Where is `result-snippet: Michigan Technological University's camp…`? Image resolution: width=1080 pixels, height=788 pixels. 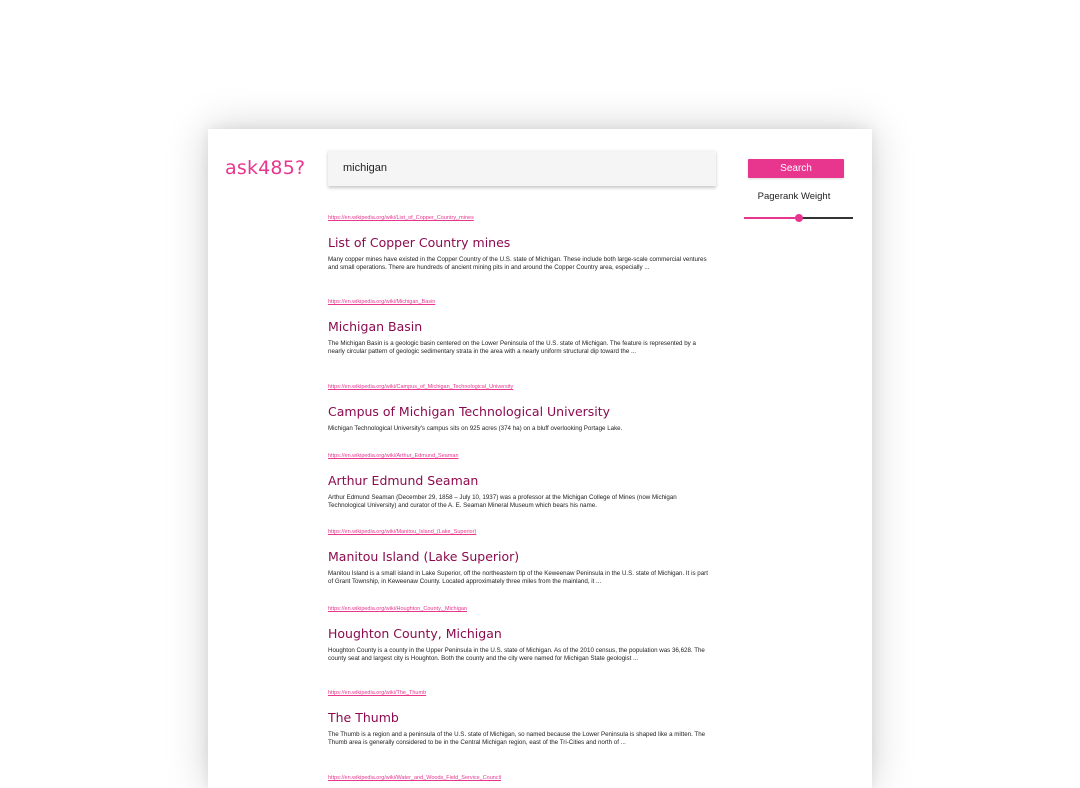 result-snippet: Michigan Technological University's camp… is located at coordinates (475, 428).